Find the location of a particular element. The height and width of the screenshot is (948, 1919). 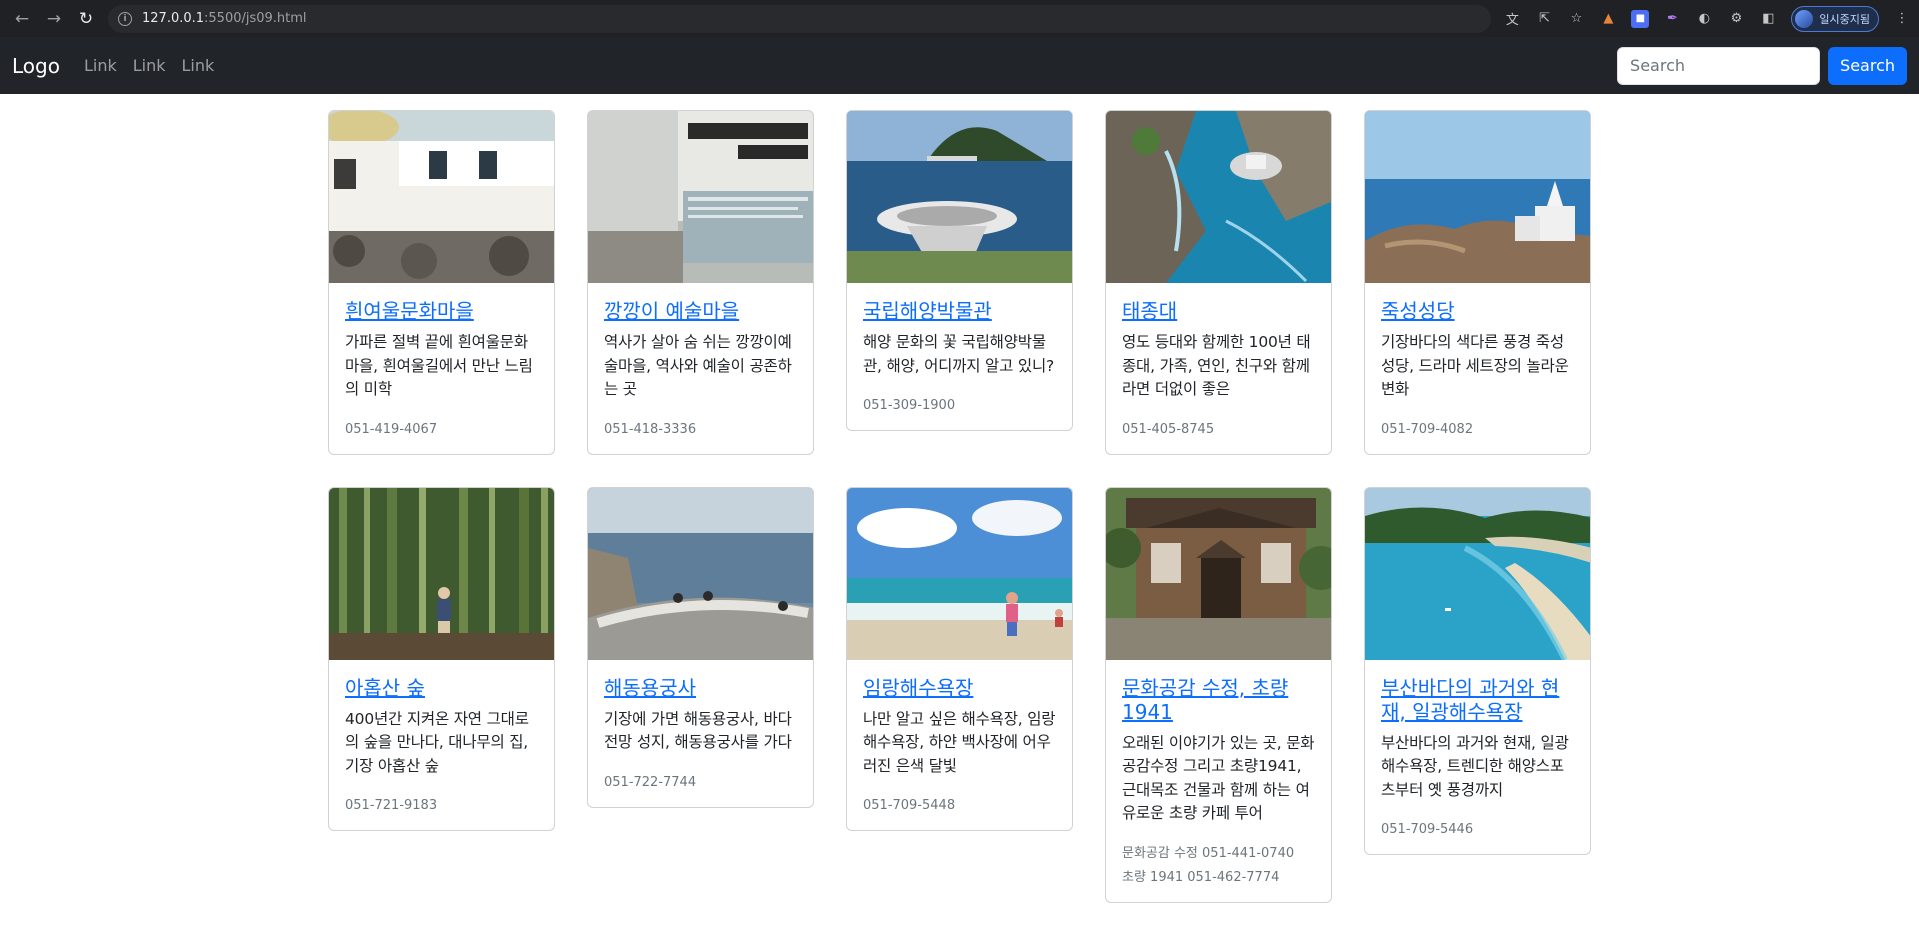

card-image-maritime-museum is located at coordinates (959, 197).